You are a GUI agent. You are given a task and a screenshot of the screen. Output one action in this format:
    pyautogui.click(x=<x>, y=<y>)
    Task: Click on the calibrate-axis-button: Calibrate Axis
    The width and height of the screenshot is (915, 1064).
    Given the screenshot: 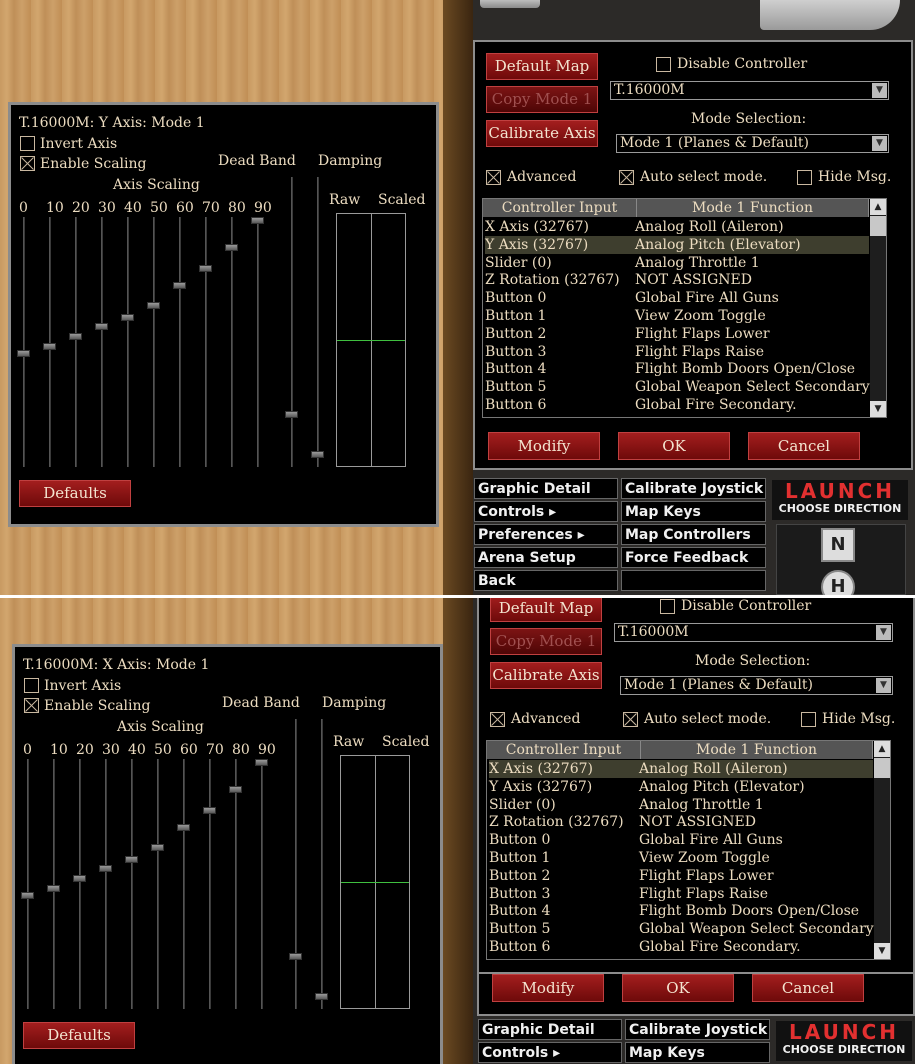 What is the action you would take?
    pyautogui.click(x=542, y=133)
    